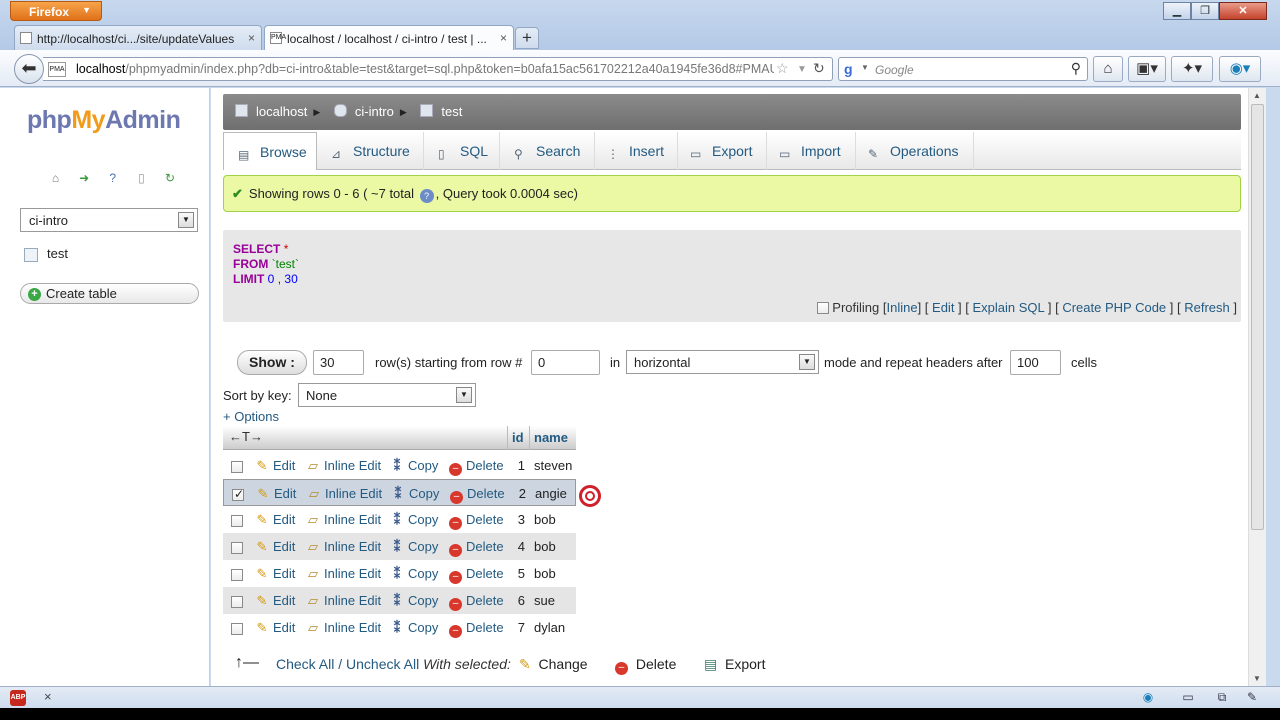 The image size is (1280, 720). What do you see at coordinates (281, 111) in the screenshot?
I see `breadcrumb-server: localhost` at bounding box center [281, 111].